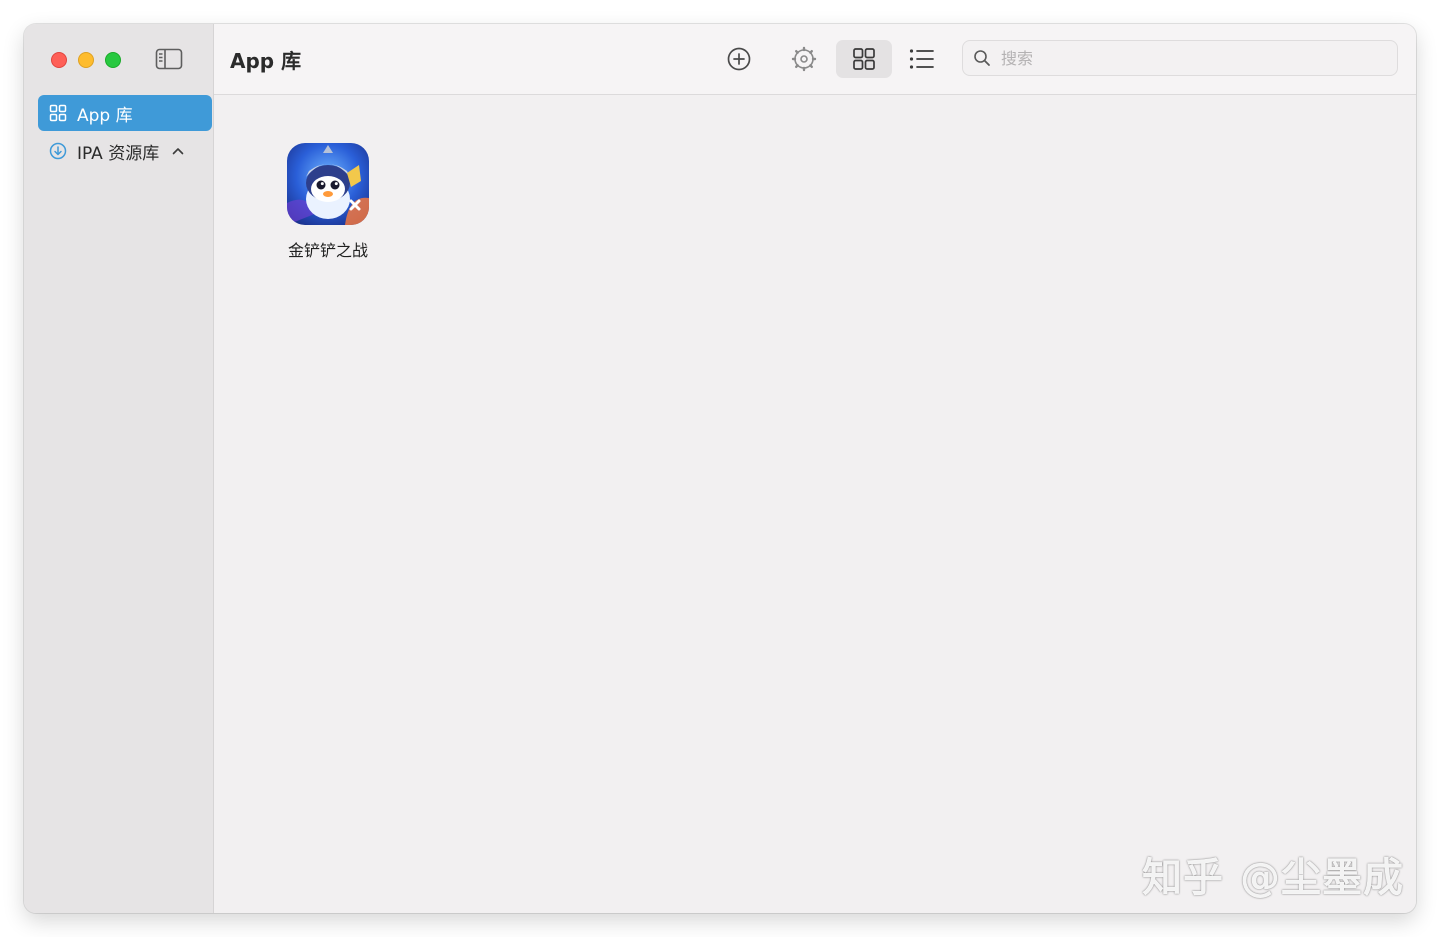 Image resolution: width=1440 pixels, height=937 pixels. Describe the element at coordinates (1191, 58) in the screenshot. I see `search-input` at that location.